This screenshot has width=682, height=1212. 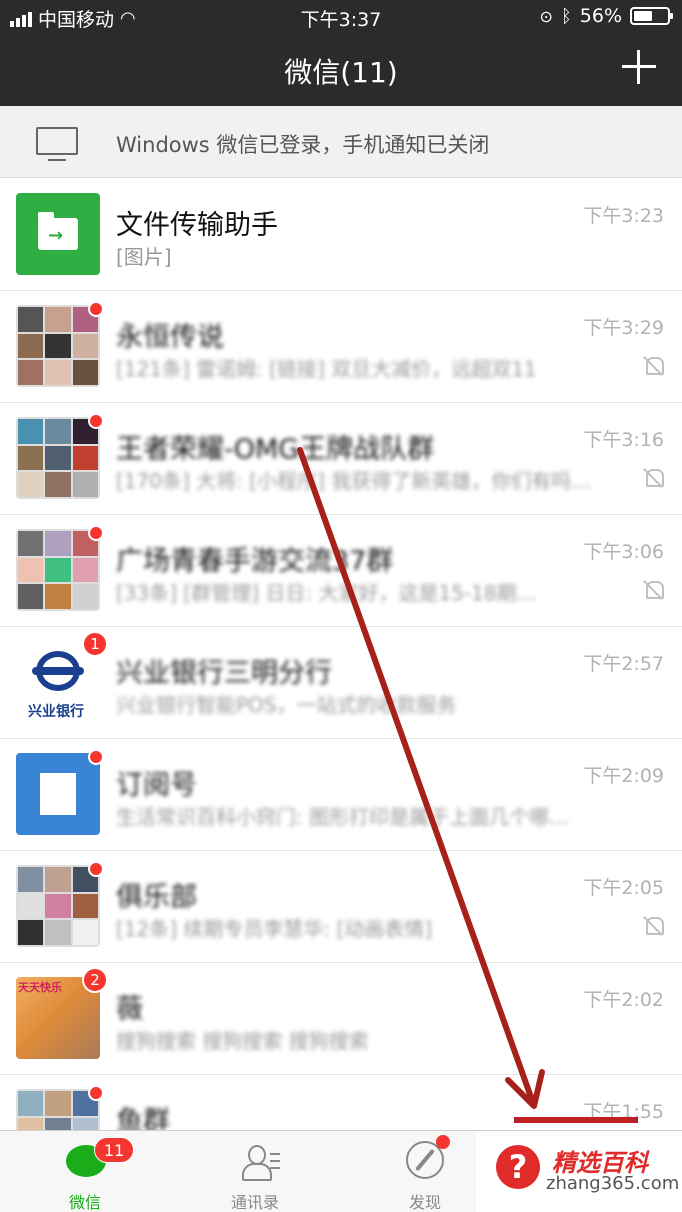 I want to click on chat-time: 下午3:06, so click(x=623, y=552).